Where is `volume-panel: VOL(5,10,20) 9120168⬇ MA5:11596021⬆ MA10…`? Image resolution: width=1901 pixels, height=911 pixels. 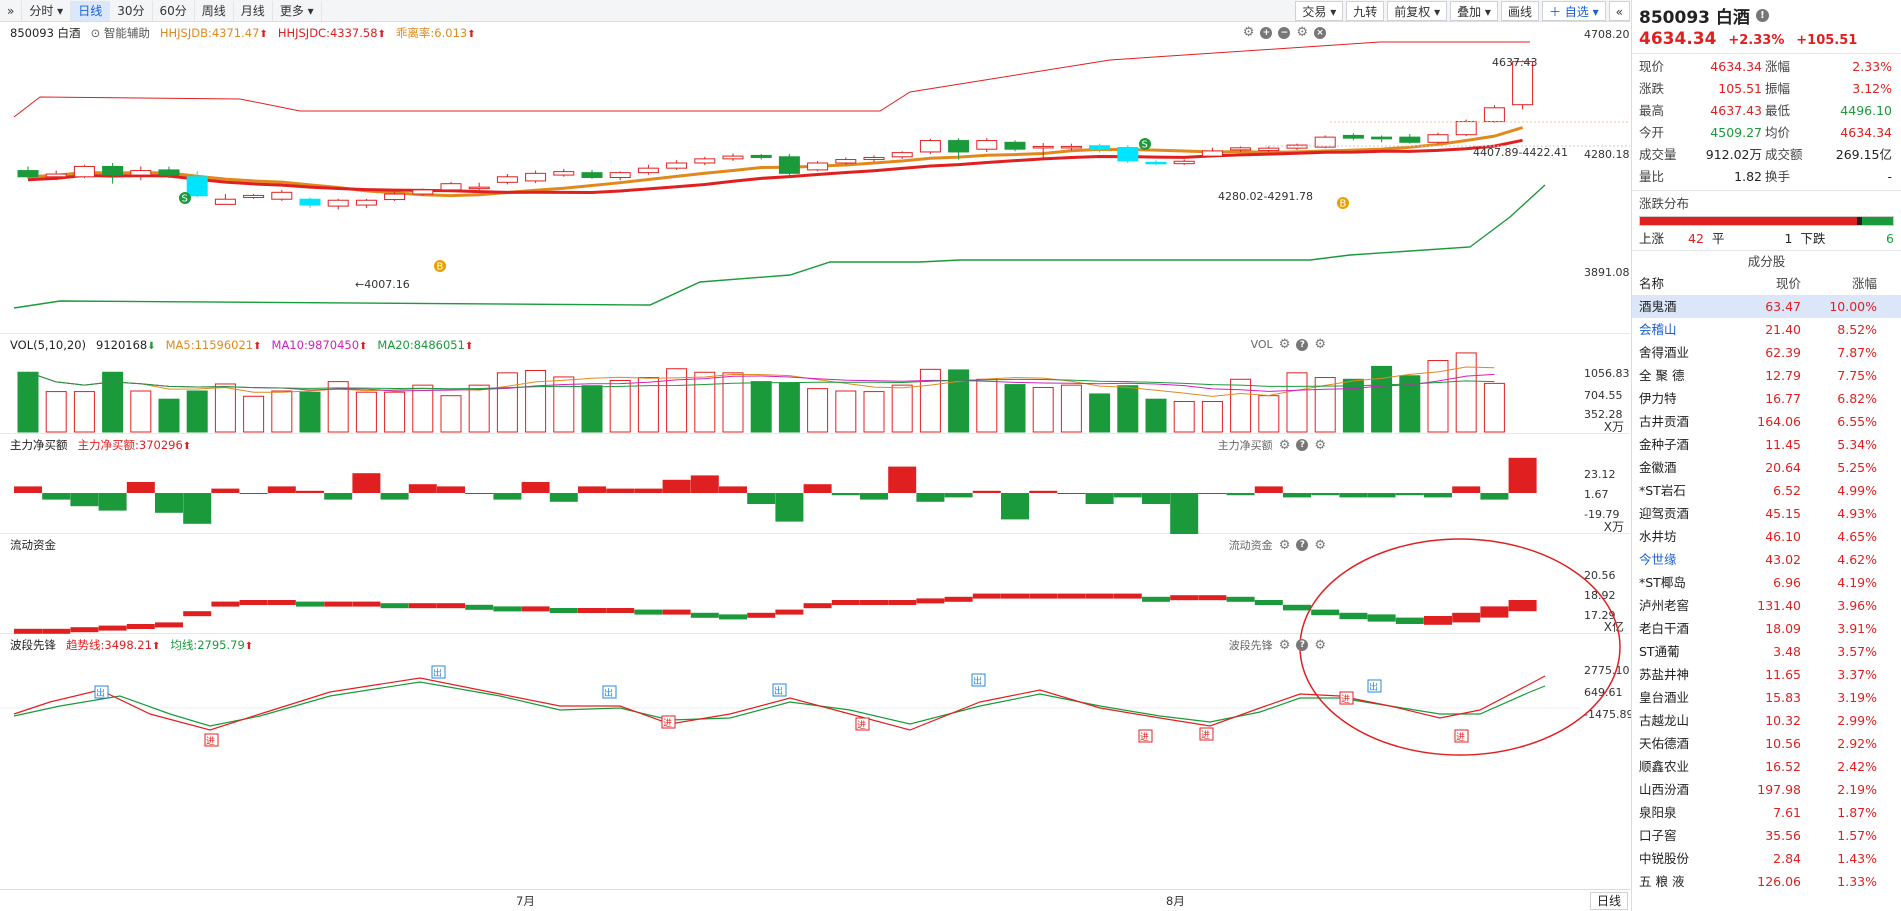
volume-panel: VOL(5,10,20) 9120168⬇ MA5:11596021⬆ MA10… is located at coordinates (815, 384).